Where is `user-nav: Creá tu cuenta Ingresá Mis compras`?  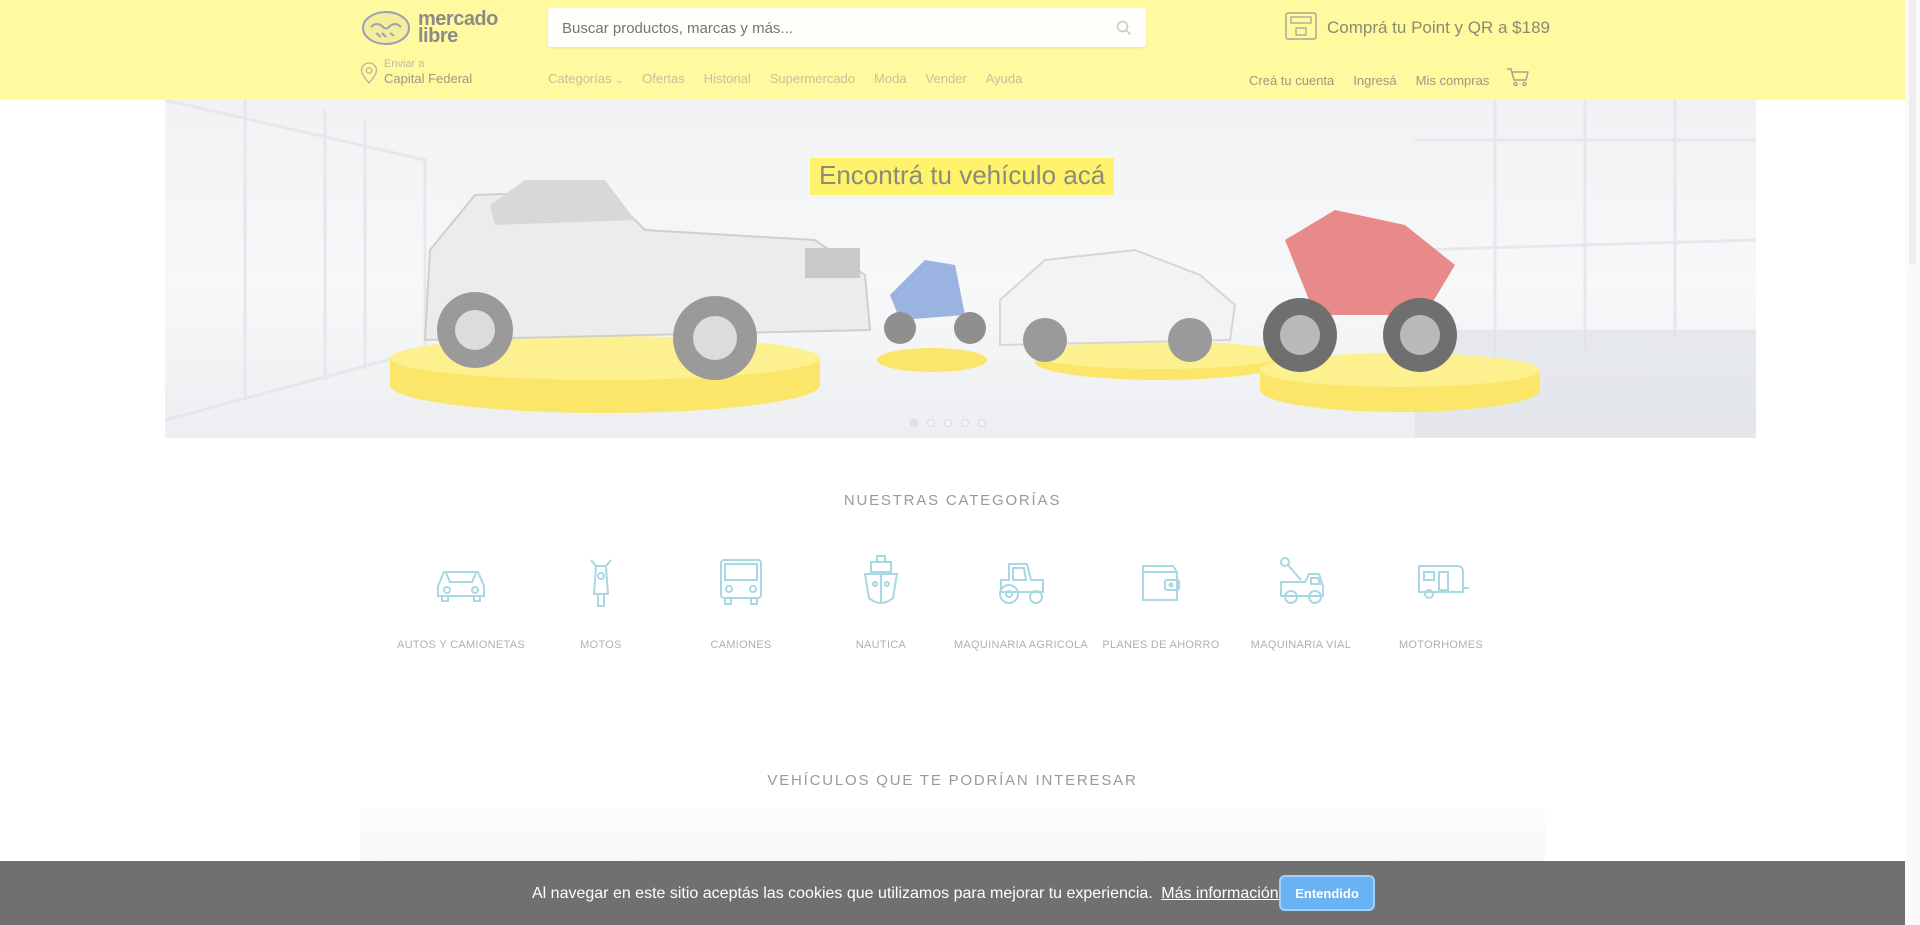 user-nav: Creá tu cuenta Ingresá Mis compras is located at coordinates (1399, 79).